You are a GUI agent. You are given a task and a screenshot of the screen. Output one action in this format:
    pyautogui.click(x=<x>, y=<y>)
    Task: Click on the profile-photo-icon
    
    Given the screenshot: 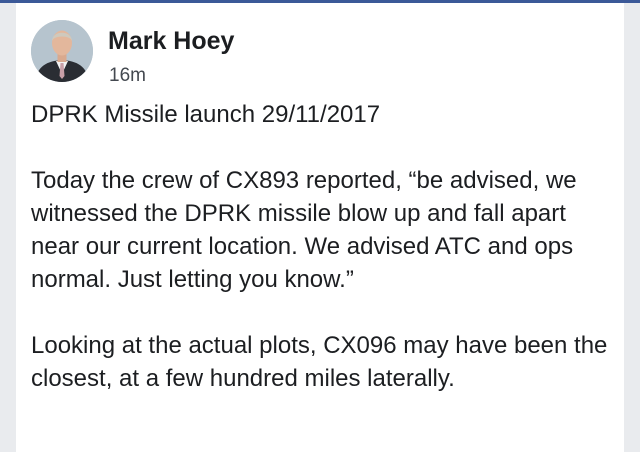 What is the action you would take?
    pyautogui.click(x=62, y=51)
    